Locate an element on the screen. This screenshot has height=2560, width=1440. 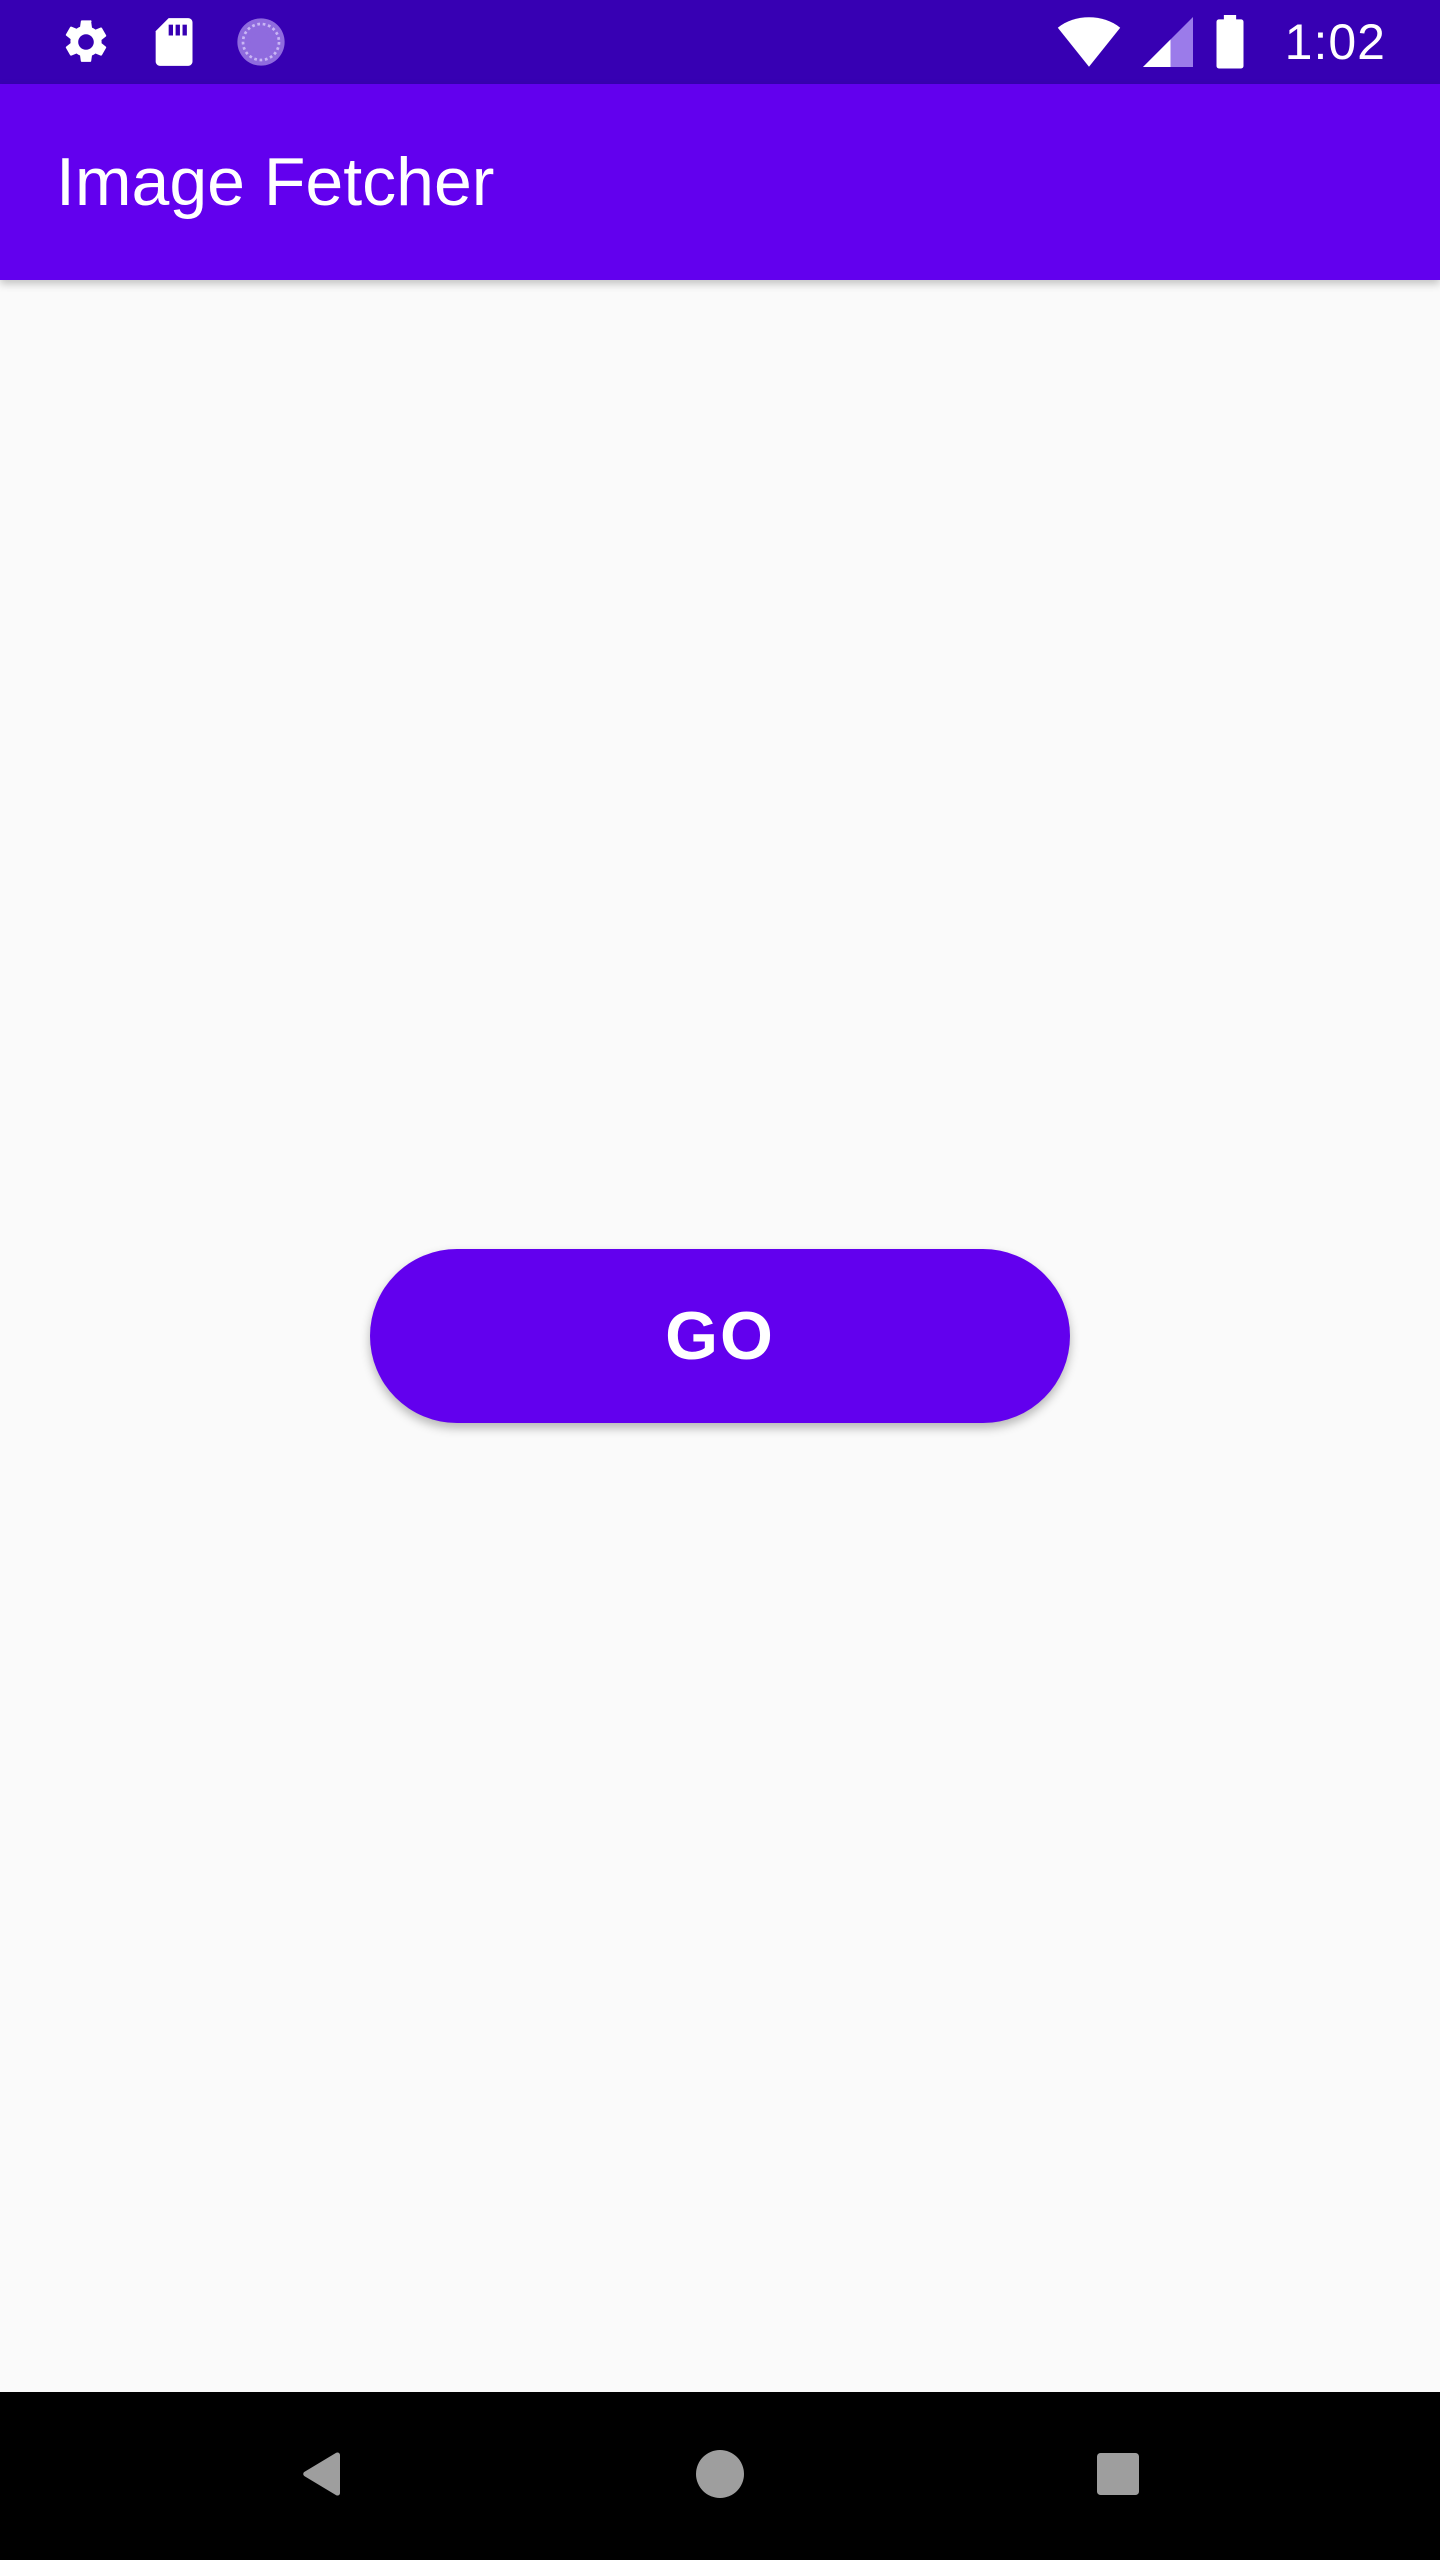
status-bar: 1:02 is located at coordinates (720, 42).